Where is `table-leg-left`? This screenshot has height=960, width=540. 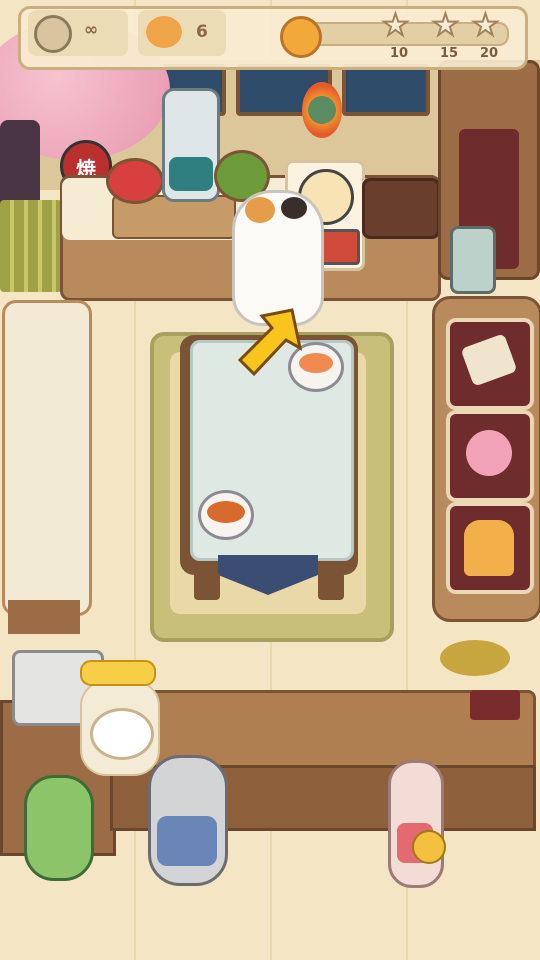
table-leg-left is located at coordinates (207, 586).